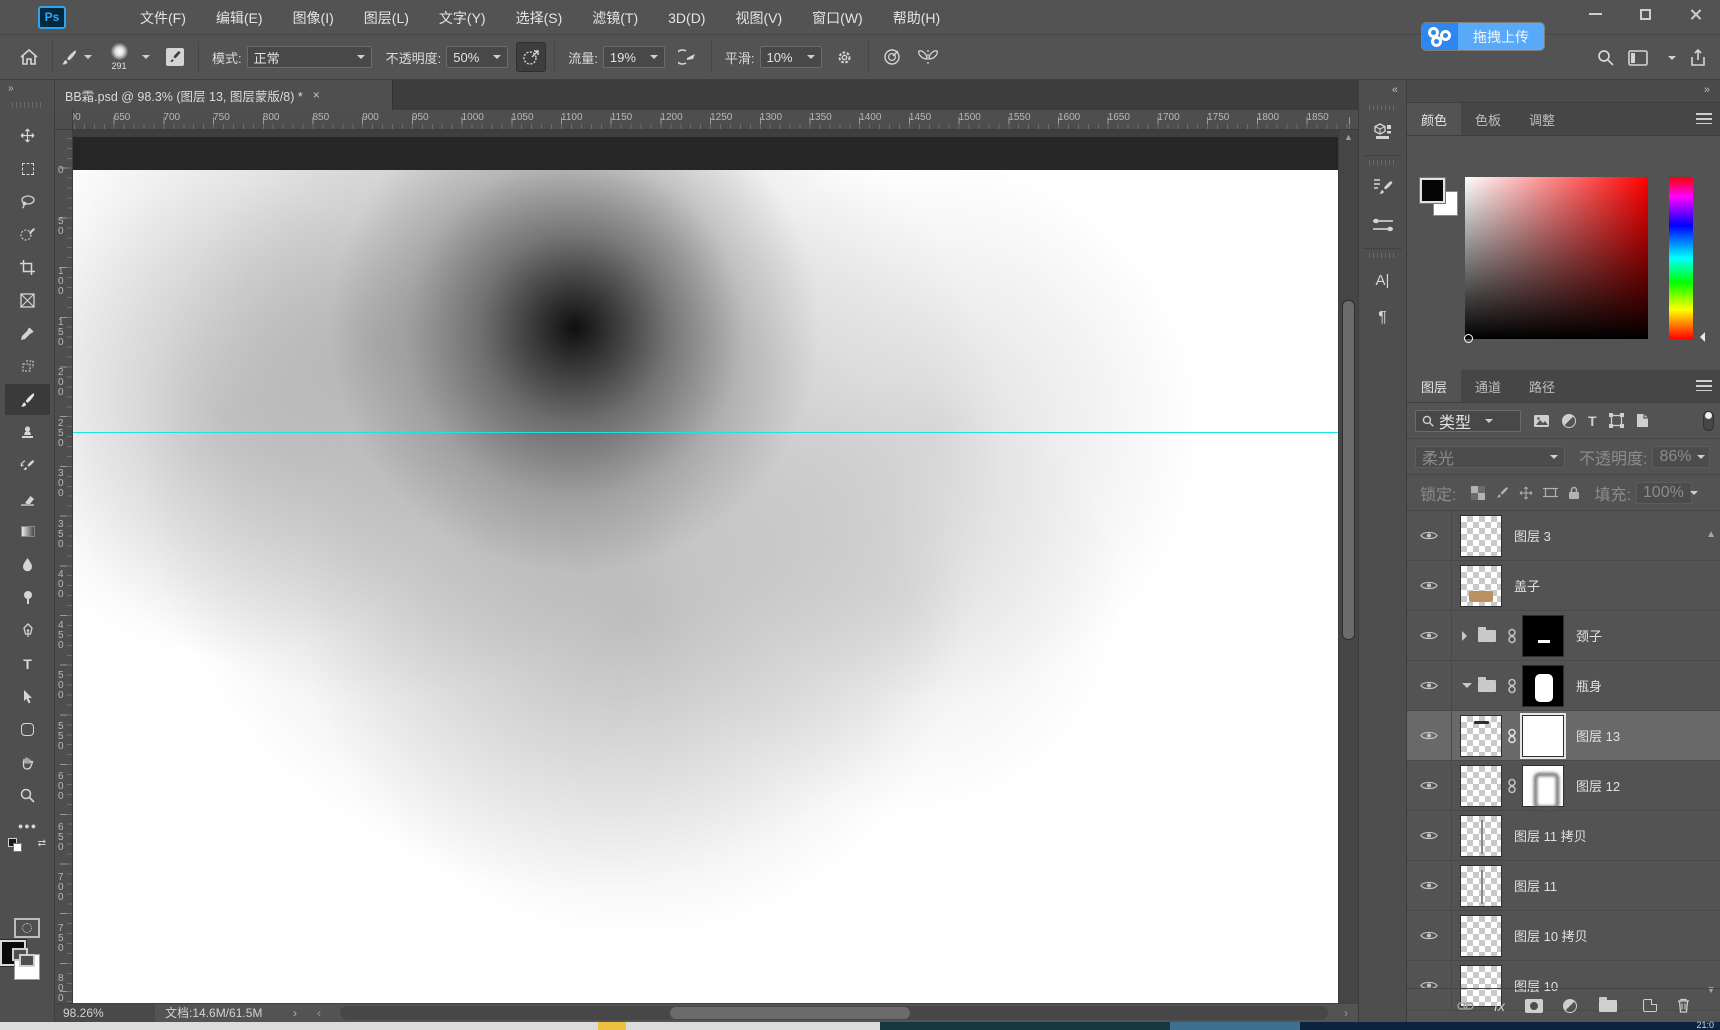 Image resolution: width=1720 pixels, height=1030 pixels. What do you see at coordinates (1533, 1005) in the screenshot?
I see `add-layer-mask-button` at bounding box center [1533, 1005].